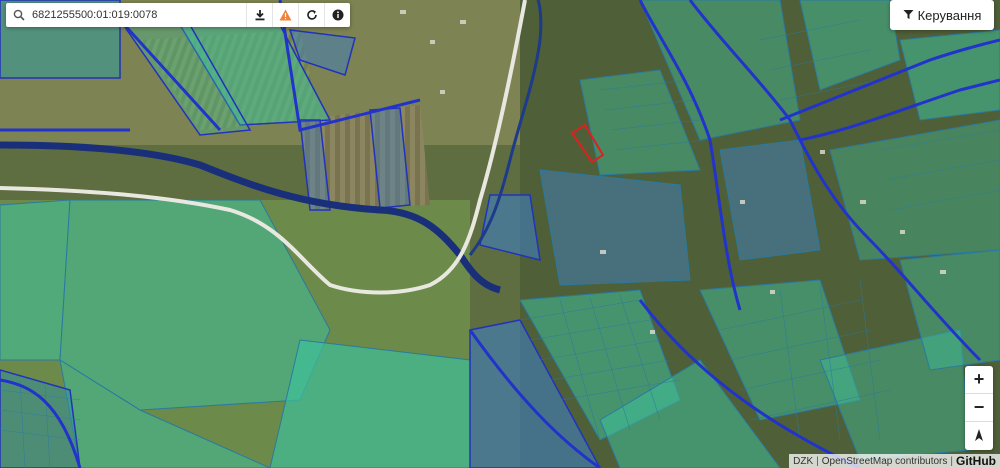  What do you see at coordinates (976, 461) in the screenshot?
I see `github-logo: GitHub` at bounding box center [976, 461].